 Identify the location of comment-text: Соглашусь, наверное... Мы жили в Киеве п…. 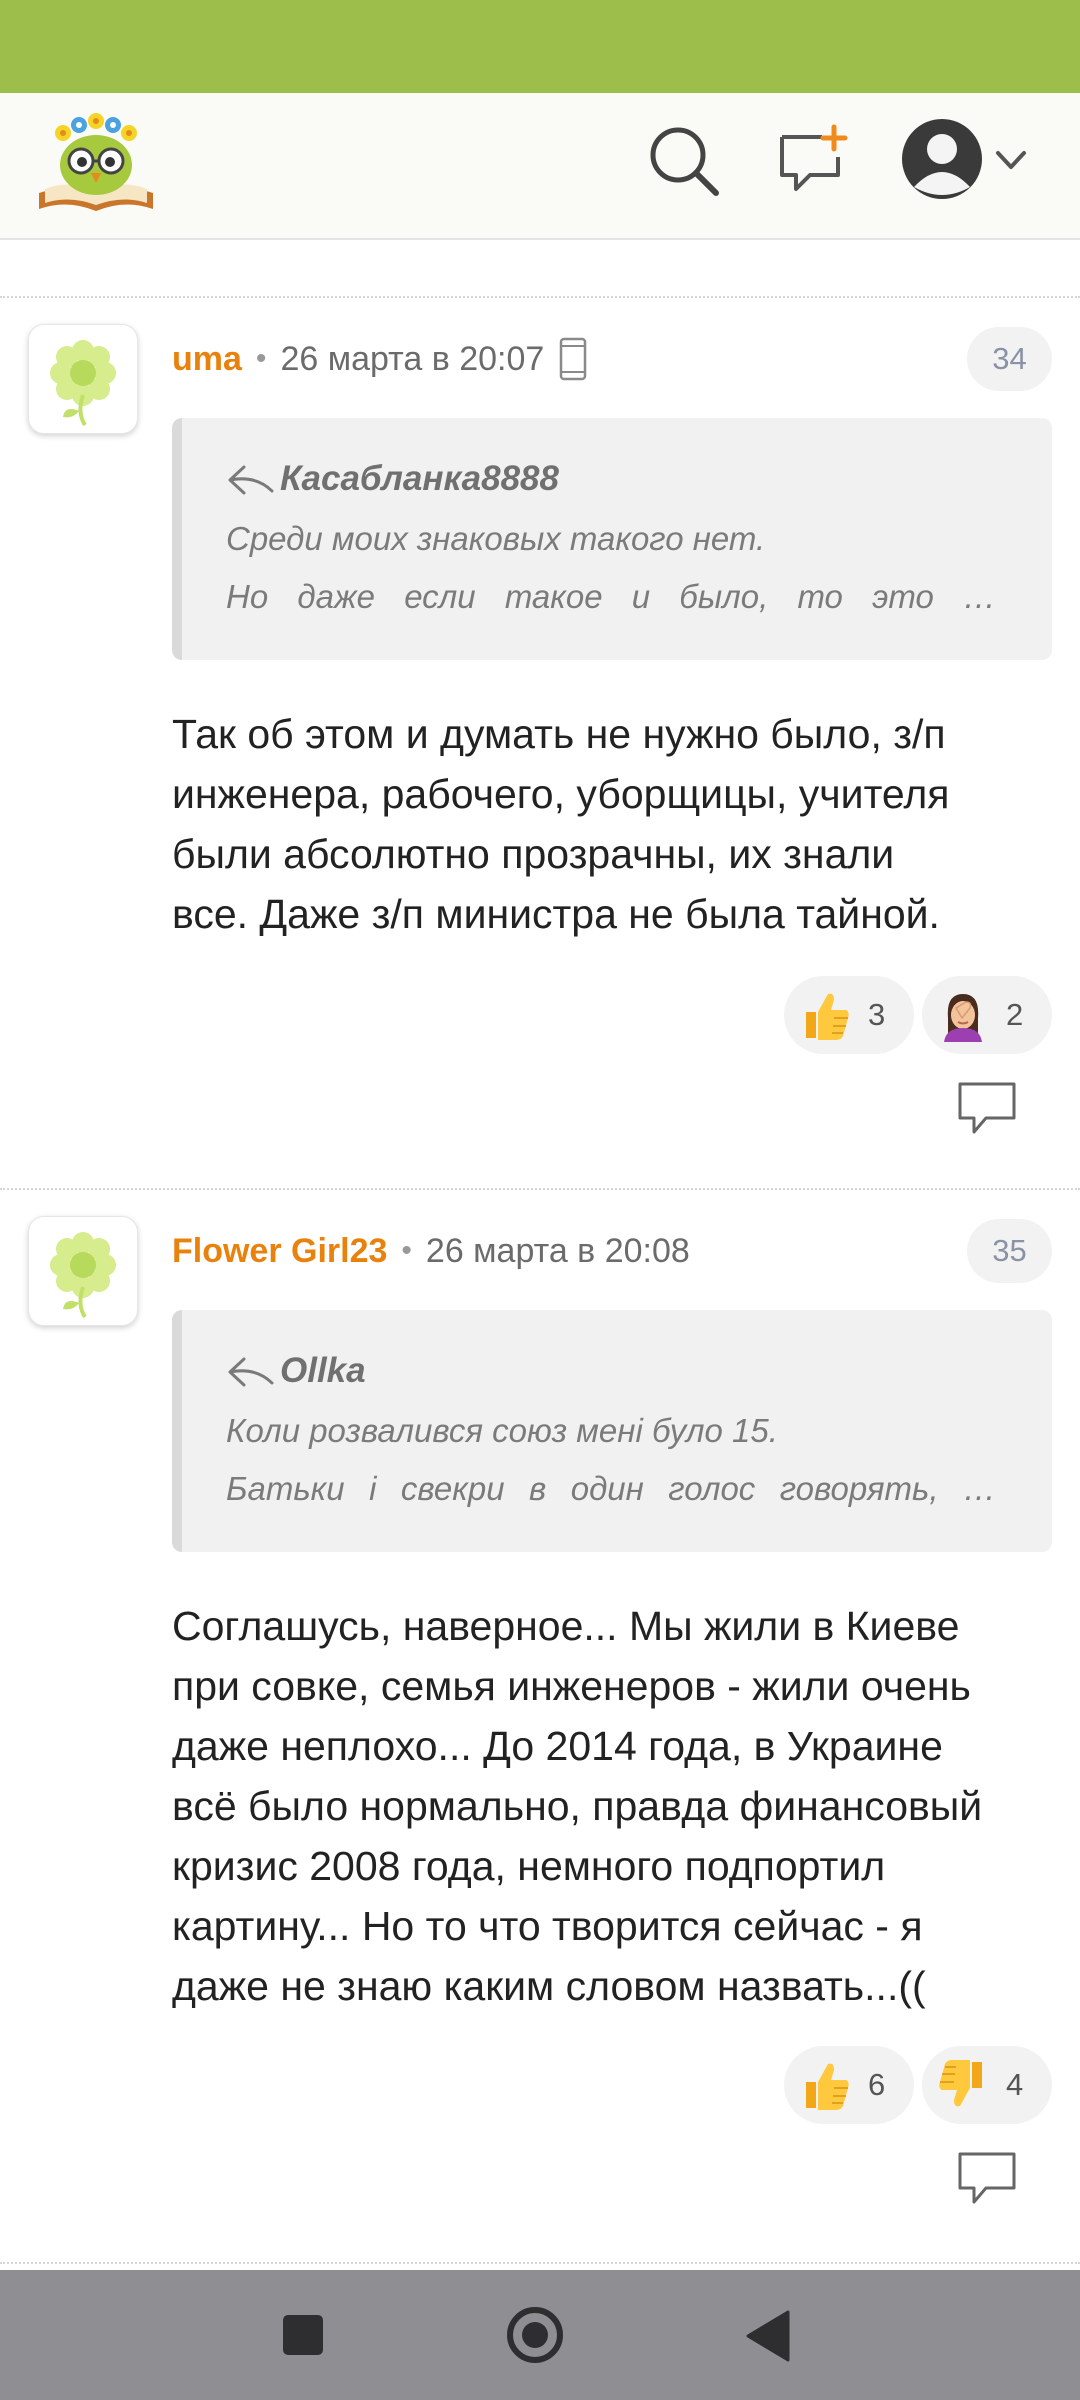
(577, 1806).